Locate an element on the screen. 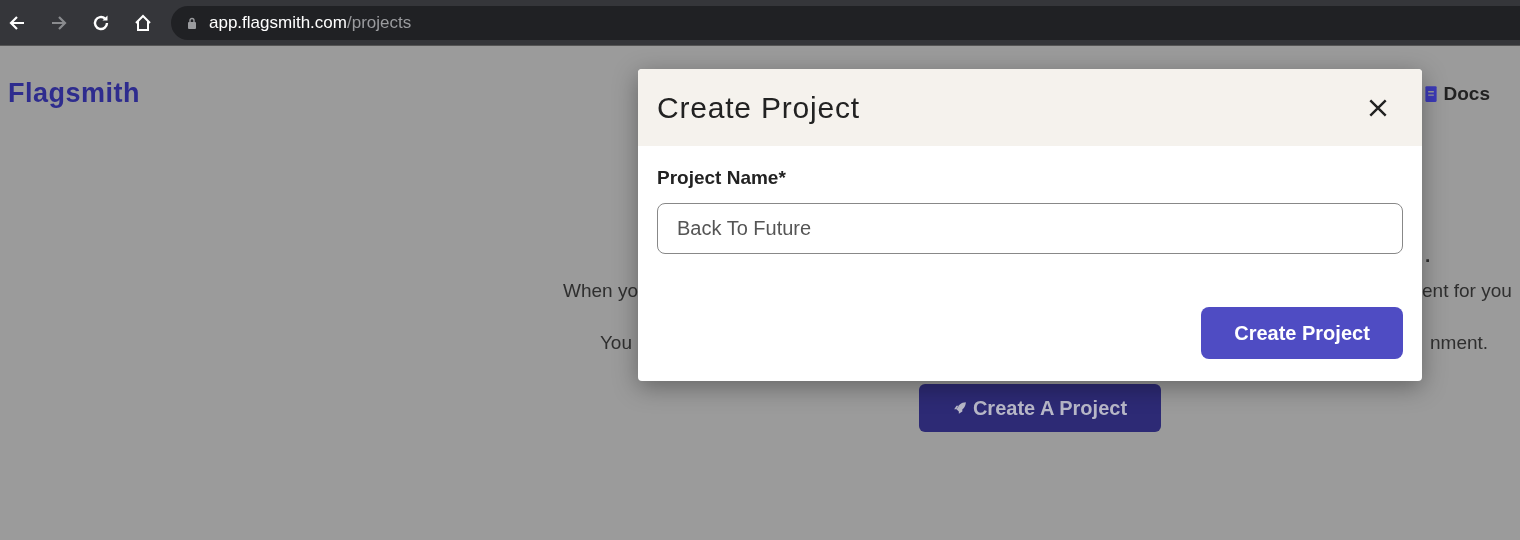 The width and height of the screenshot is (1520, 540). description-text: You is located at coordinates (615, 343).